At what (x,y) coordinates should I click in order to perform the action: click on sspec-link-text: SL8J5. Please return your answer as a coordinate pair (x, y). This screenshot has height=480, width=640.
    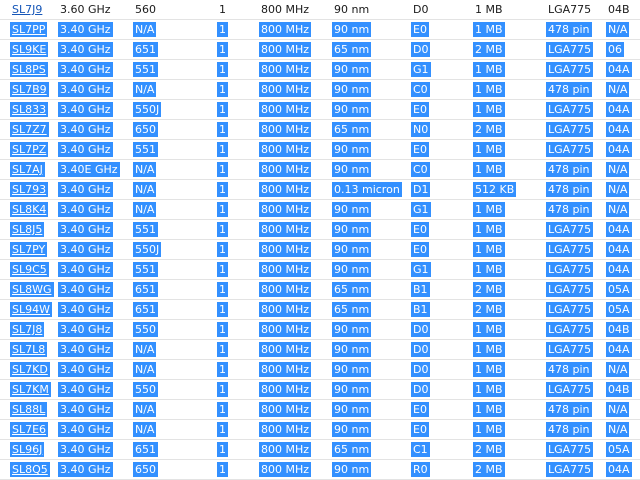
    Looking at the image, I should click on (27, 229).